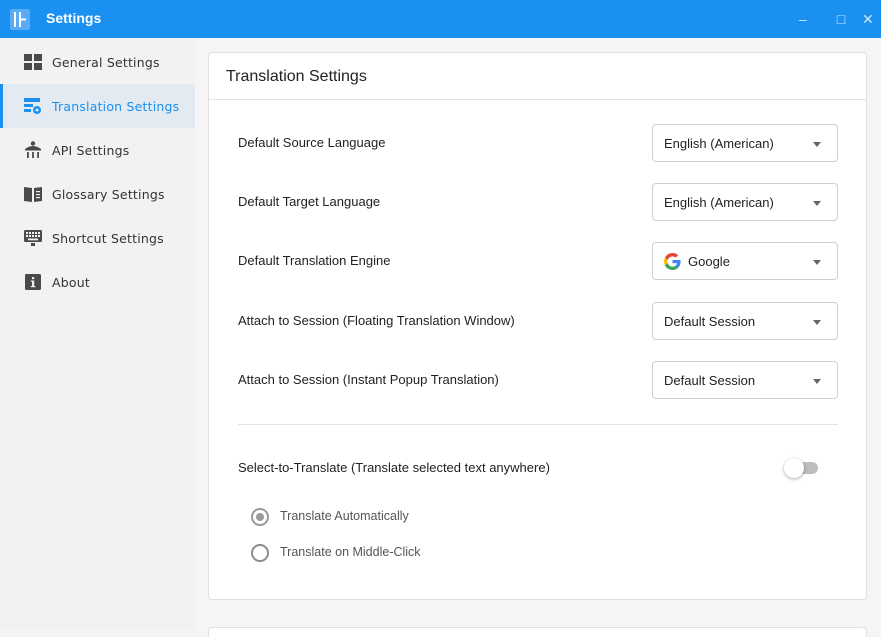  I want to click on attach-session-floating-select: Default Session, so click(745, 321).